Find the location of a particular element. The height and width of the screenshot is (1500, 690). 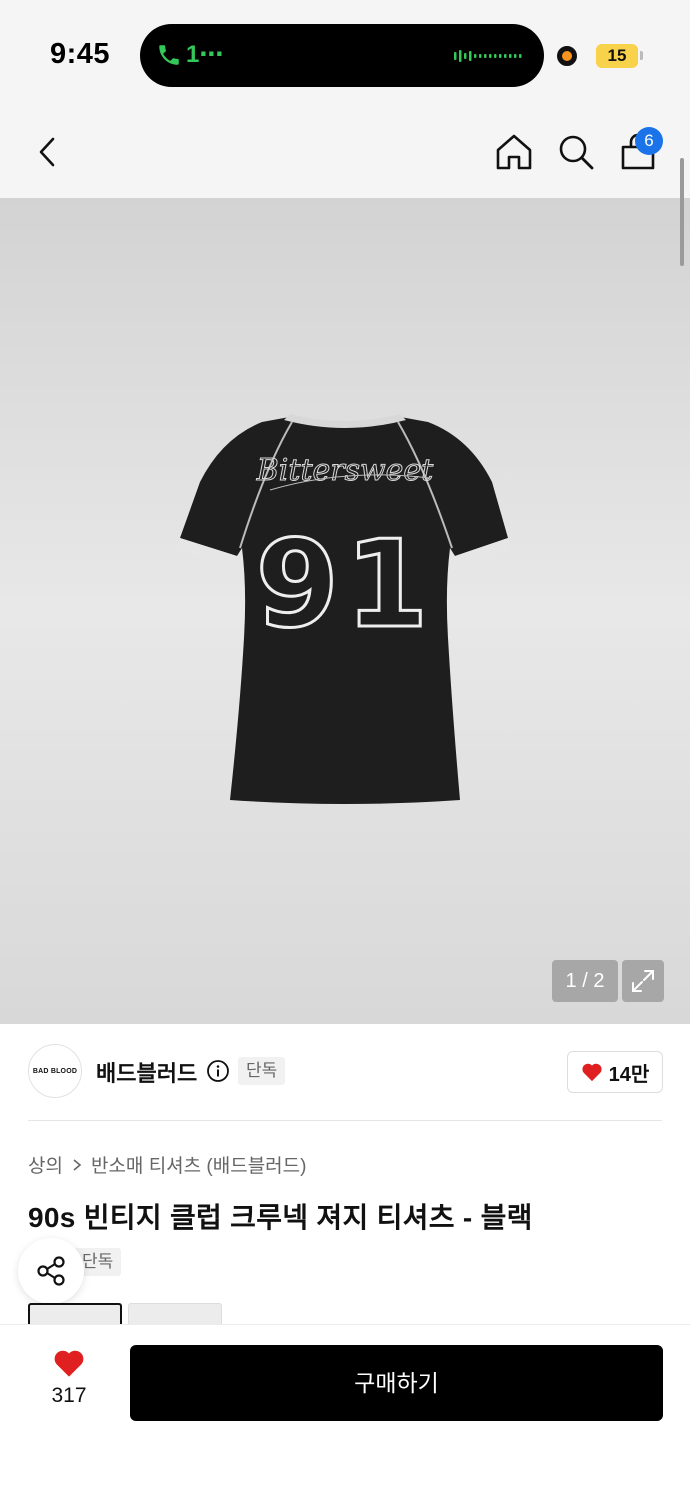

phone-icon is located at coordinates (169, 55).